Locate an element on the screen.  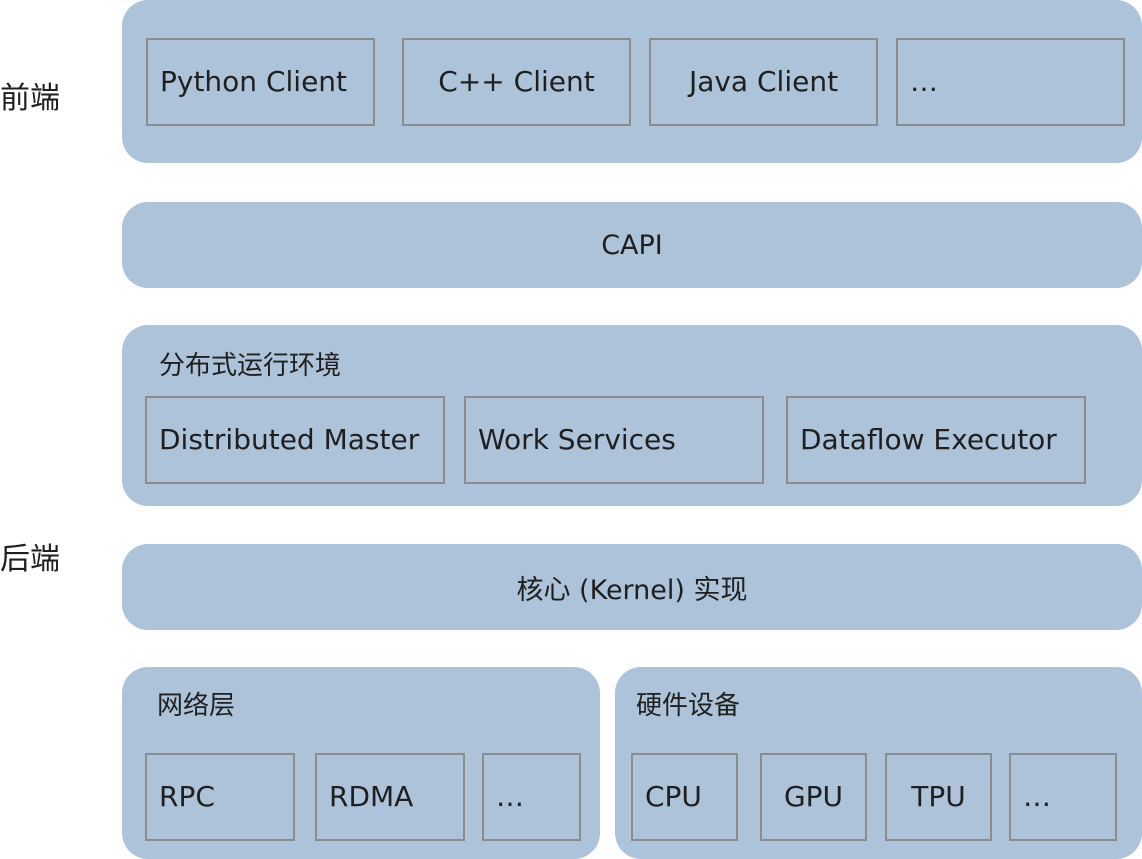
distributed-runtime-title: 分布式运行环境 is located at coordinates (250, 366).